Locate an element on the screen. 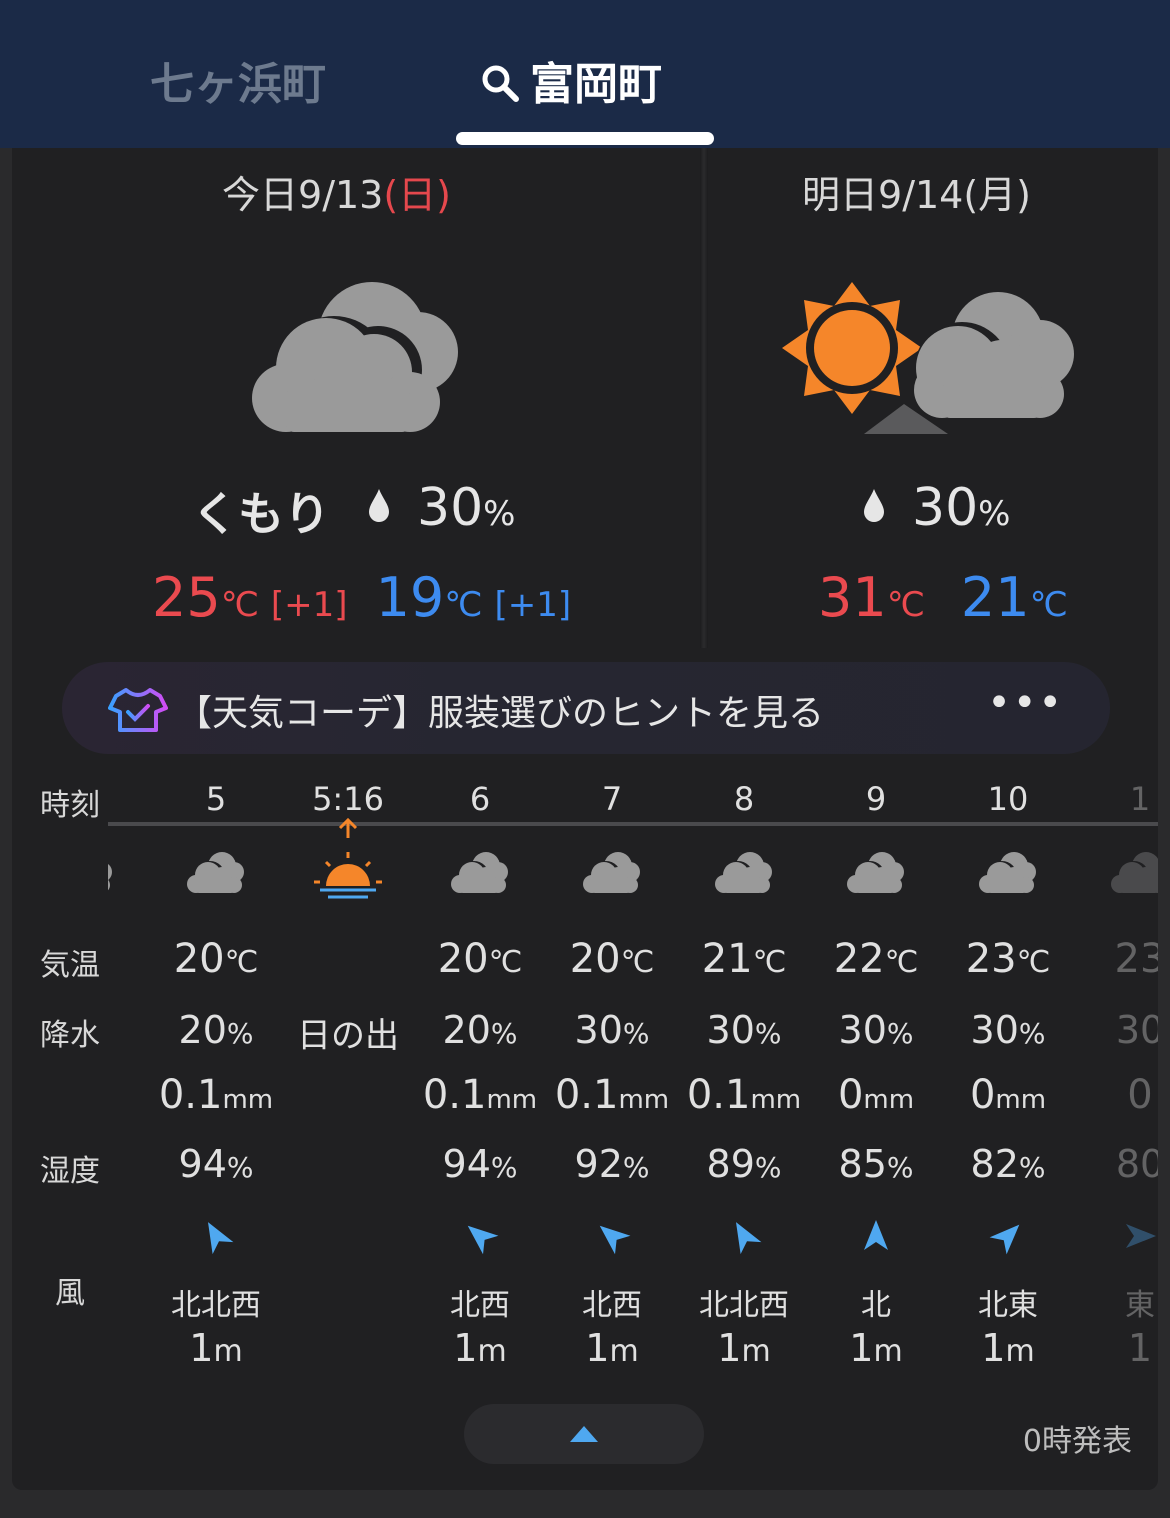 The image size is (1170, 1518). today-date: 9/13 is located at coordinates (341, 195).